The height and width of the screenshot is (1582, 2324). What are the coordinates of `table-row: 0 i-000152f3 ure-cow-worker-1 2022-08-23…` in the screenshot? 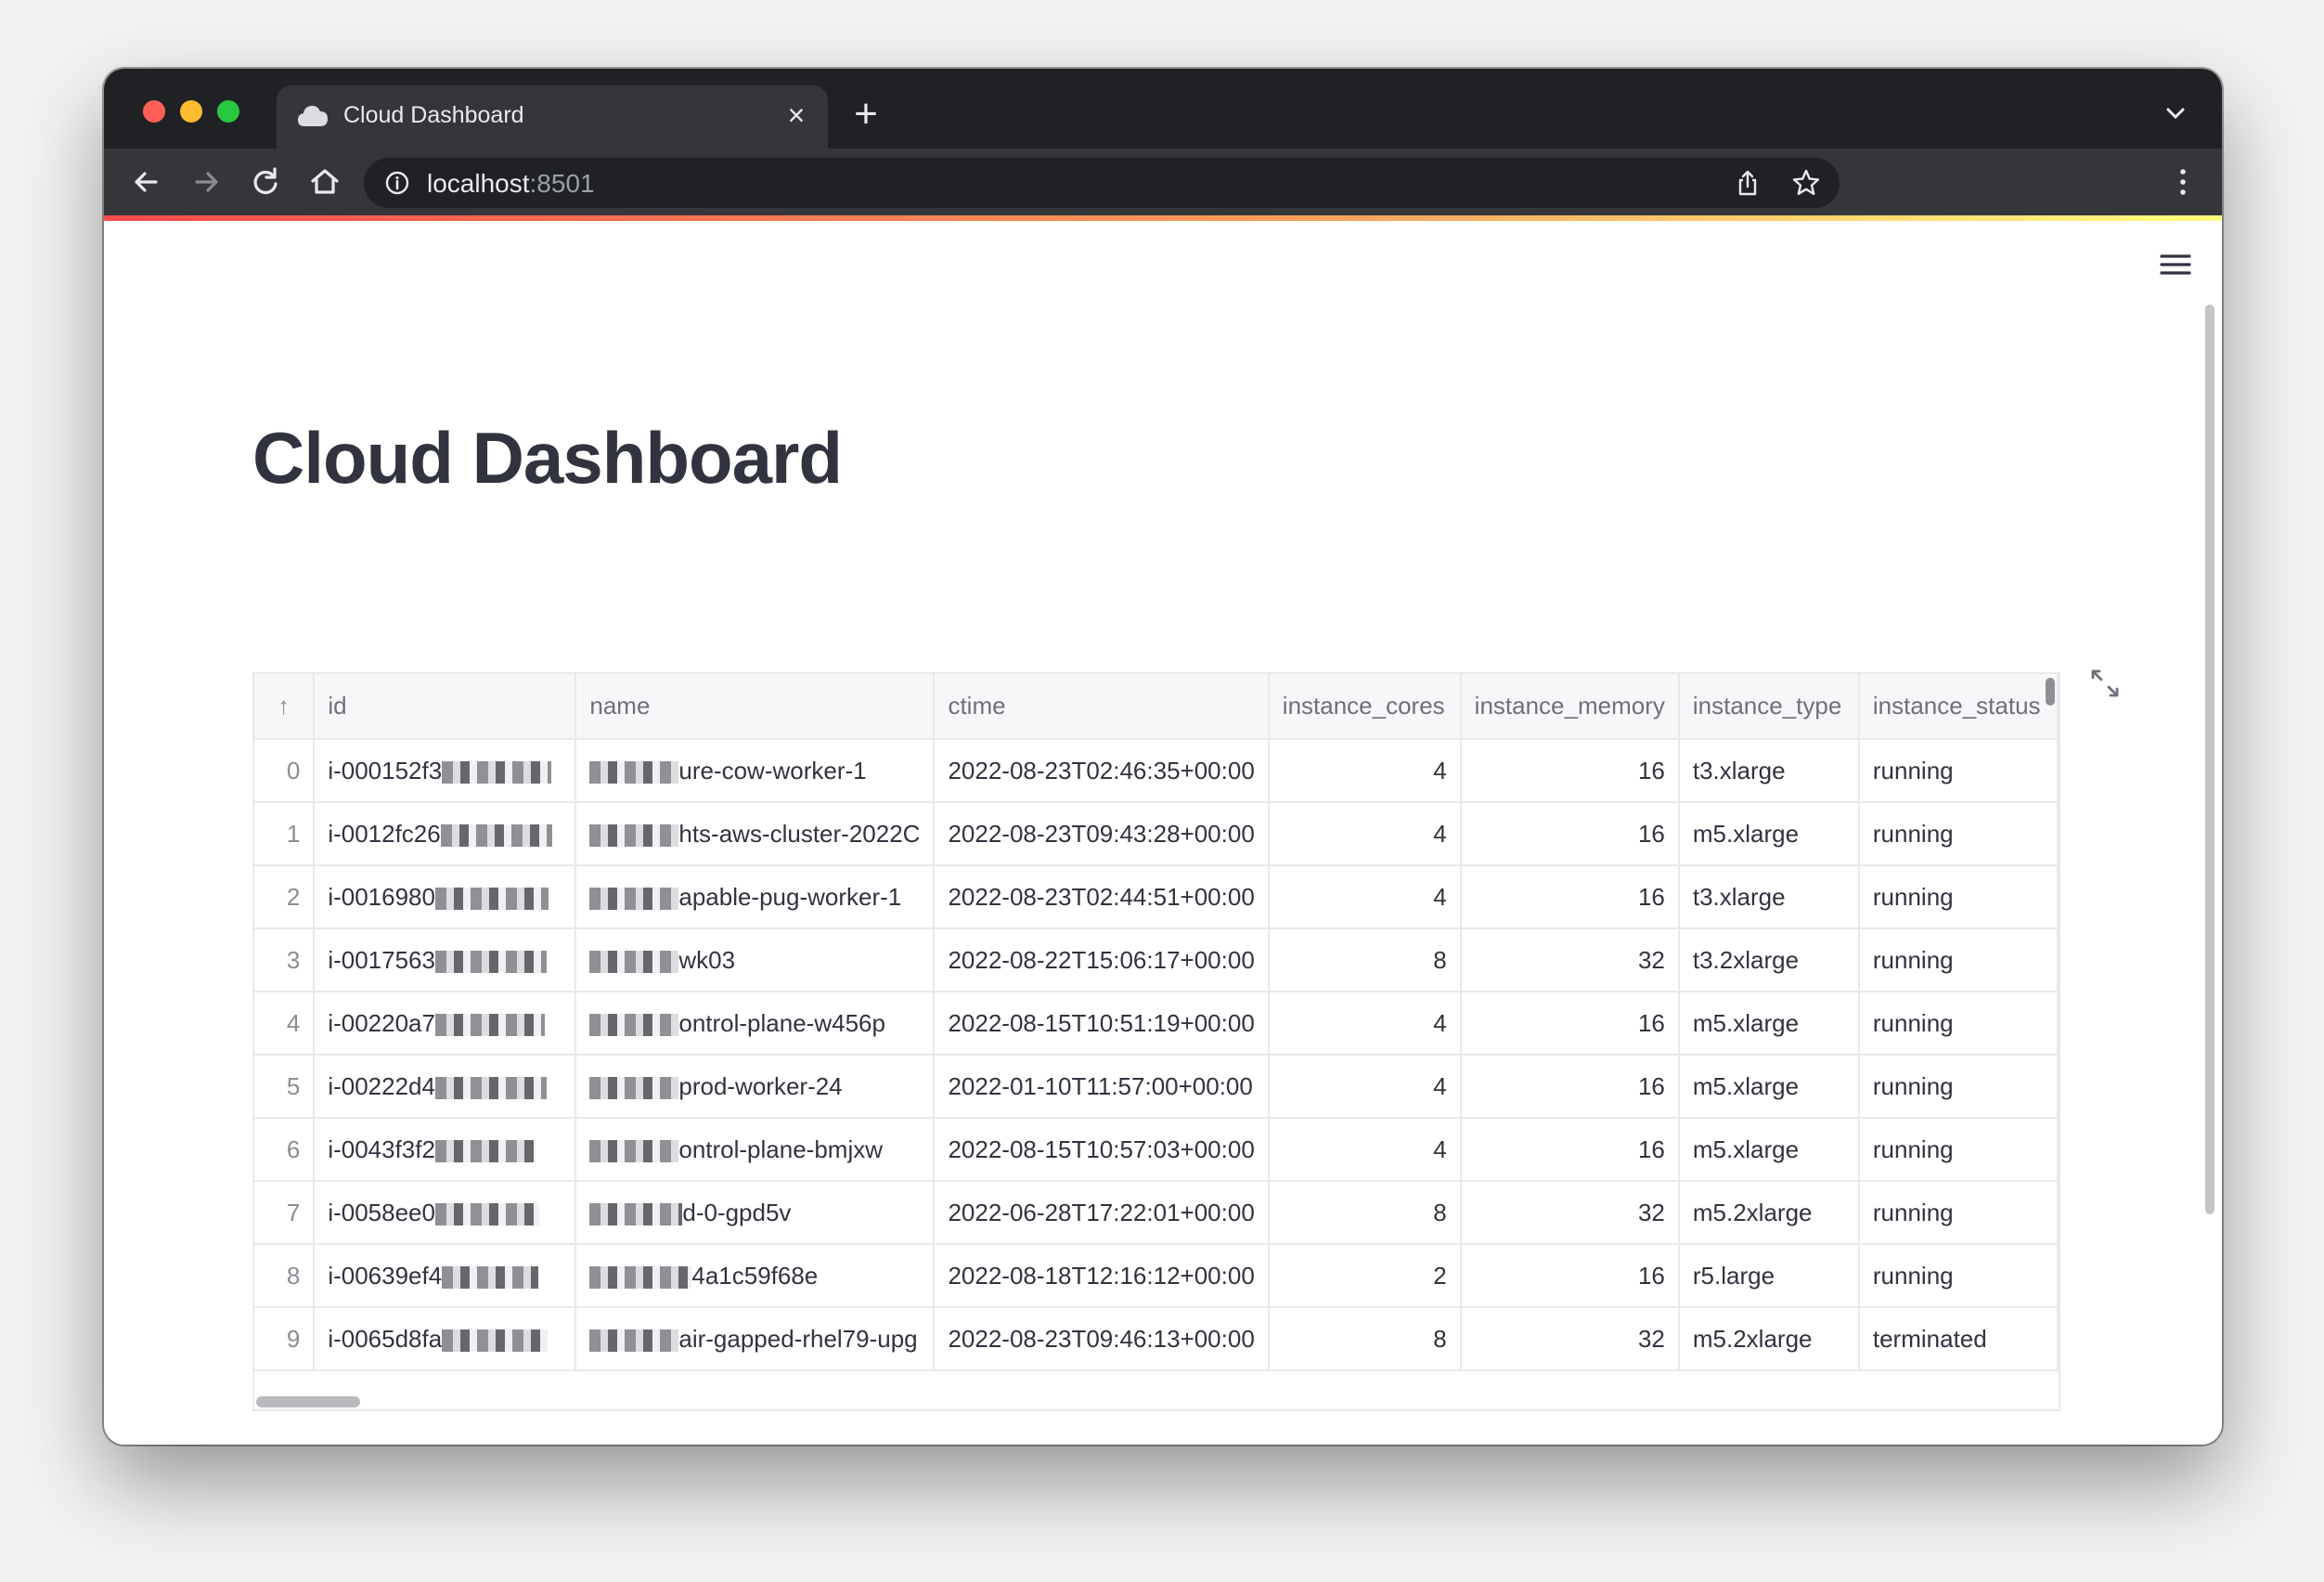 It's located at (1157, 771).